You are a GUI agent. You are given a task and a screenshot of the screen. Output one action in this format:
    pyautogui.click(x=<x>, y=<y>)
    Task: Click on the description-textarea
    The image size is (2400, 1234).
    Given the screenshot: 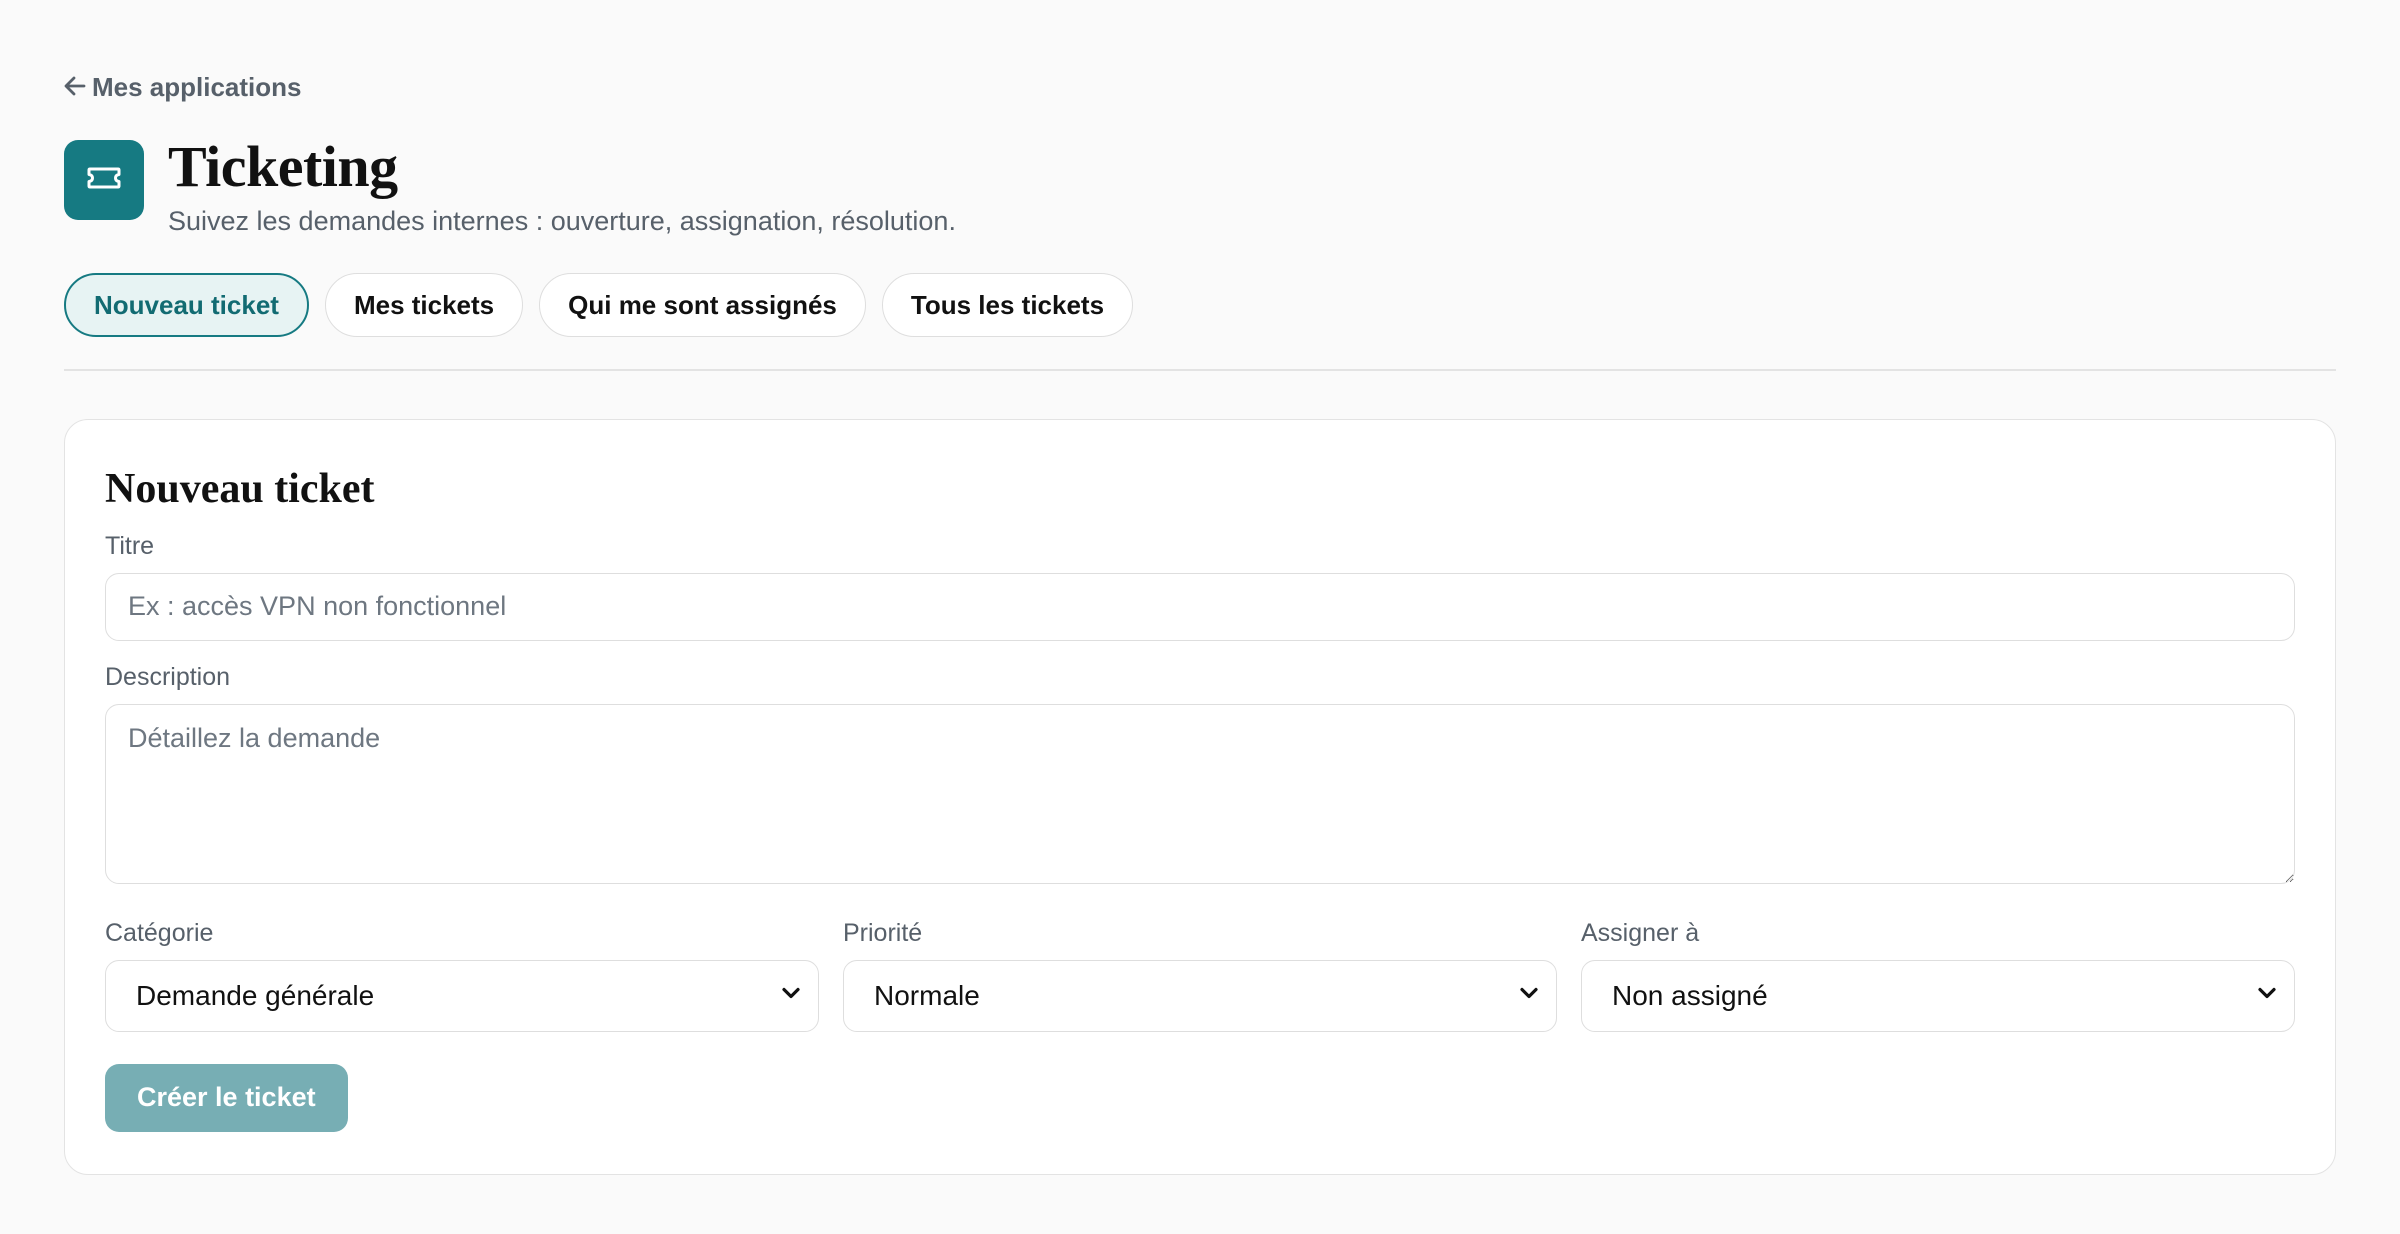 What is the action you would take?
    pyautogui.click(x=1200, y=793)
    